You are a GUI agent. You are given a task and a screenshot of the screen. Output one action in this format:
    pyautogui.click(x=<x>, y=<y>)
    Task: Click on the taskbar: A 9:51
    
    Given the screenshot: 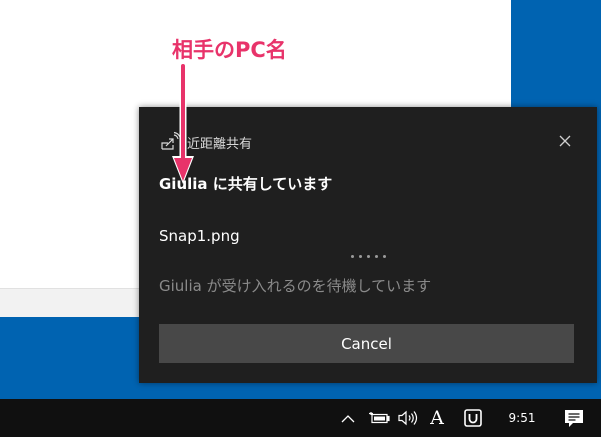 What is the action you would take?
    pyautogui.click(x=300, y=418)
    